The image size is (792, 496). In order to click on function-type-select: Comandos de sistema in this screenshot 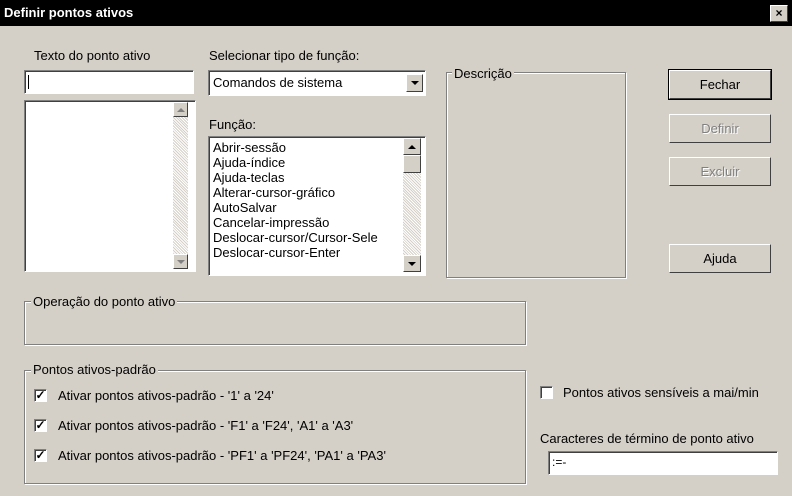, I will do `click(317, 83)`.